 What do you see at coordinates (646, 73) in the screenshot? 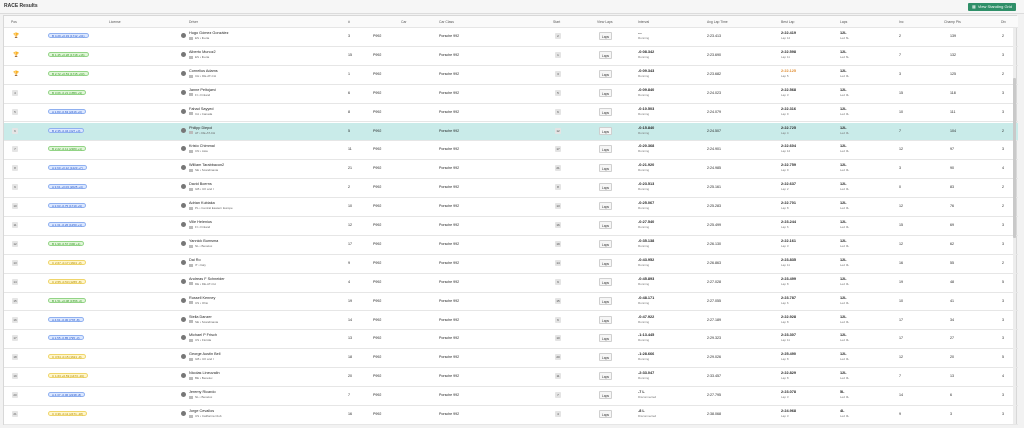
I see `interval-cell: -0:09.343 Running` at bounding box center [646, 73].